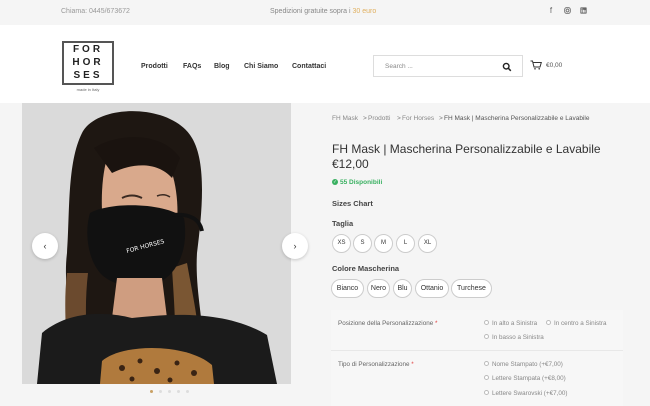 The image size is (650, 406). Describe the element at coordinates (95, 11) in the screenshot. I see `phone-number: Chiama: 0445/673672` at that location.